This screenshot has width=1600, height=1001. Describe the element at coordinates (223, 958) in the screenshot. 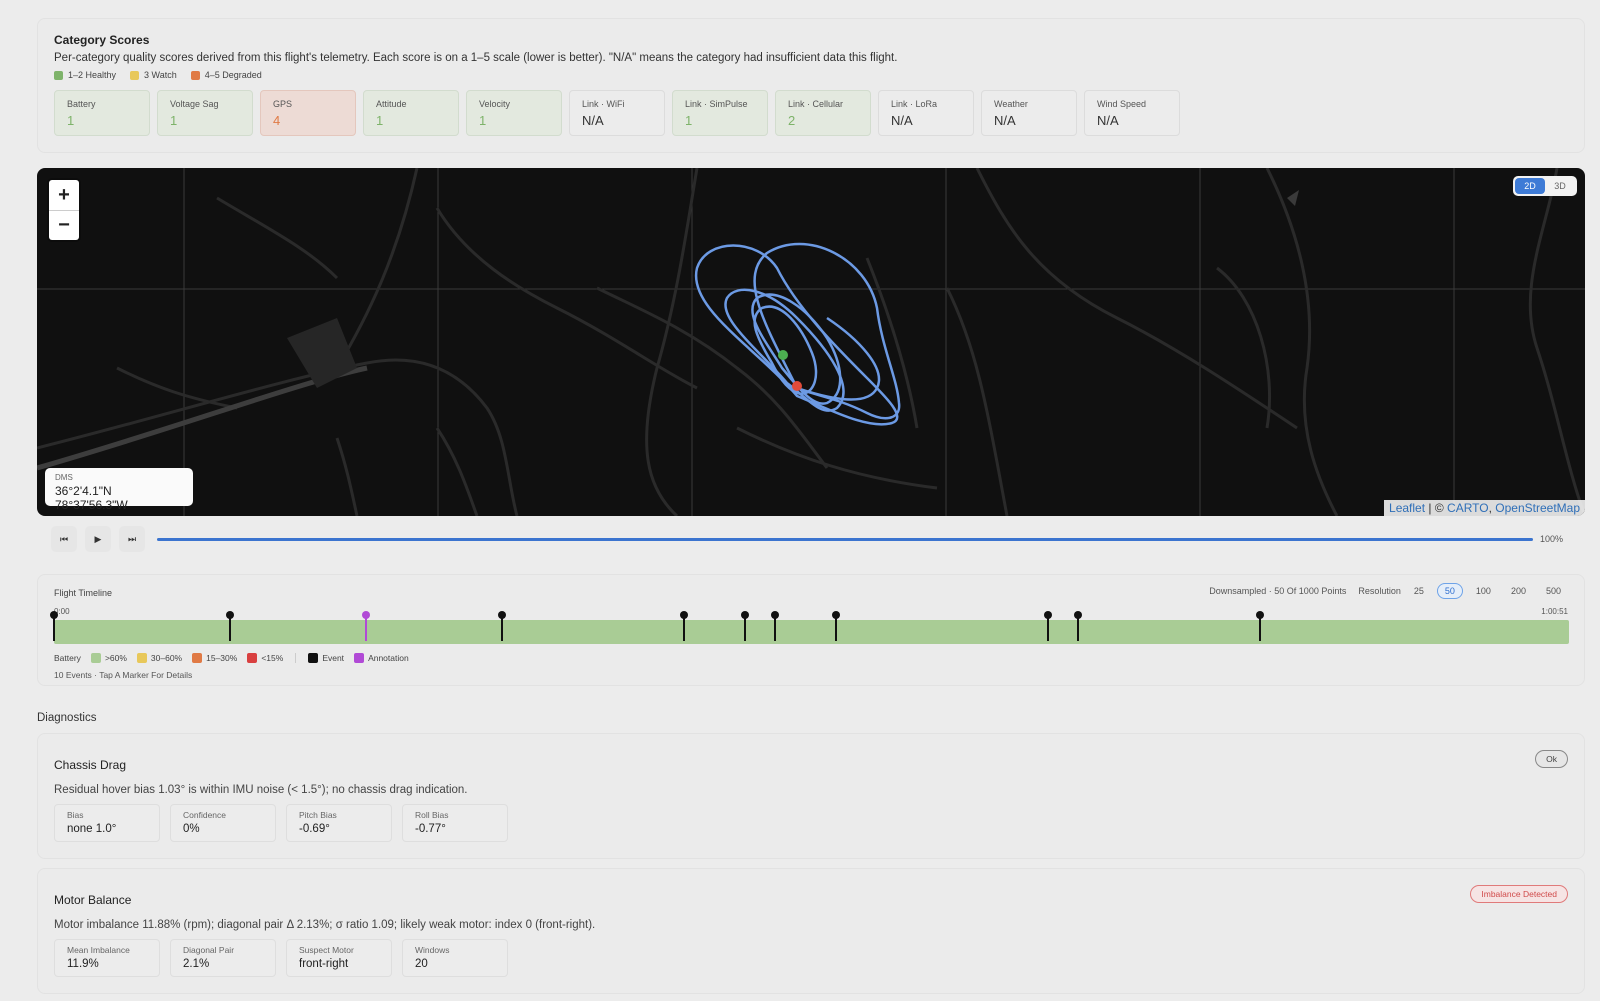

I see `stat-diagonal-pair: Diagonal Pair 2.1%` at that location.